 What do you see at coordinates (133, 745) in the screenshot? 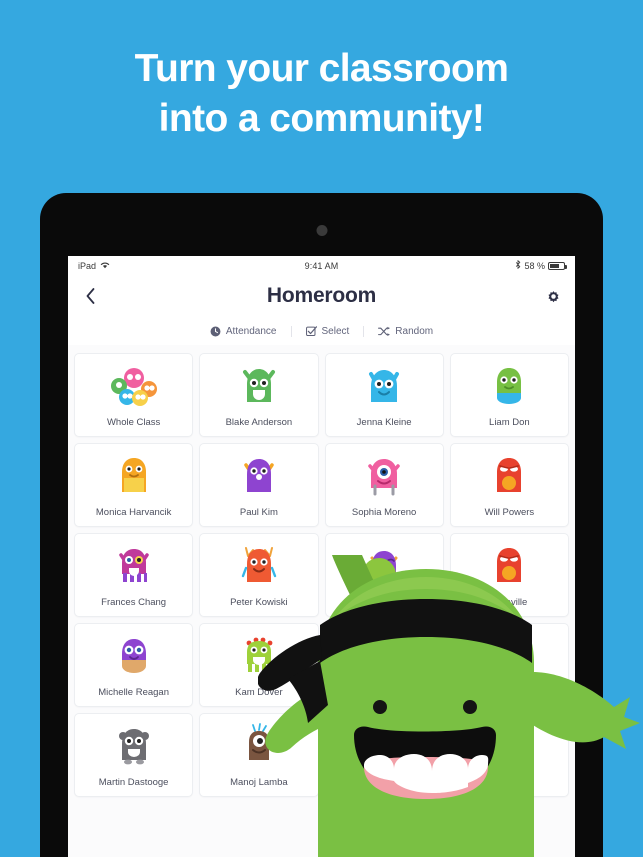
I see `gray-monster-avatar` at bounding box center [133, 745].